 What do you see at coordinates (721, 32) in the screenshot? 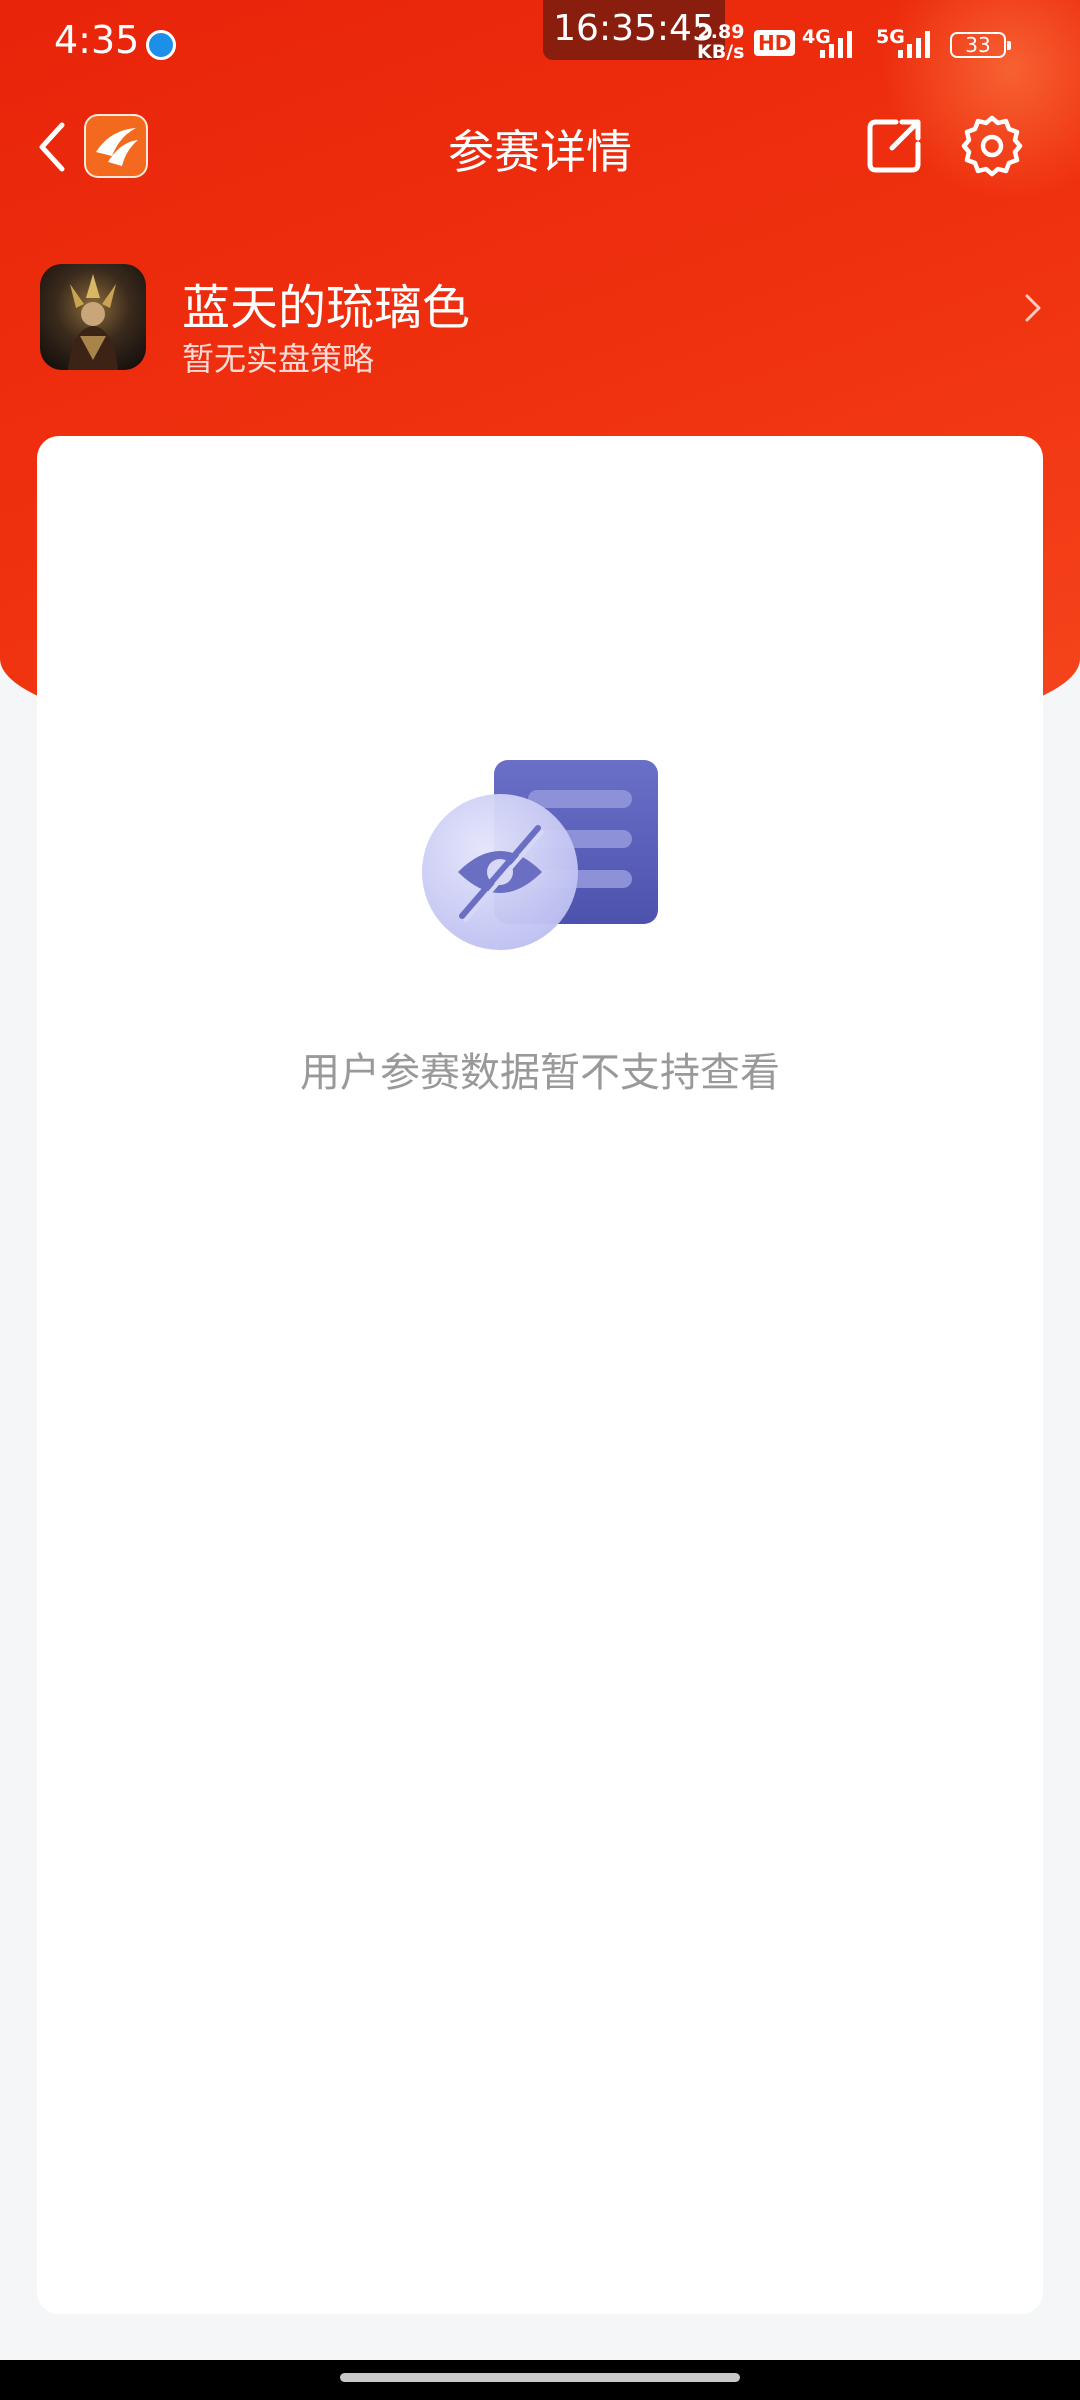
I see `network-speed-value: 2.89` at bounding box center [721, 32].